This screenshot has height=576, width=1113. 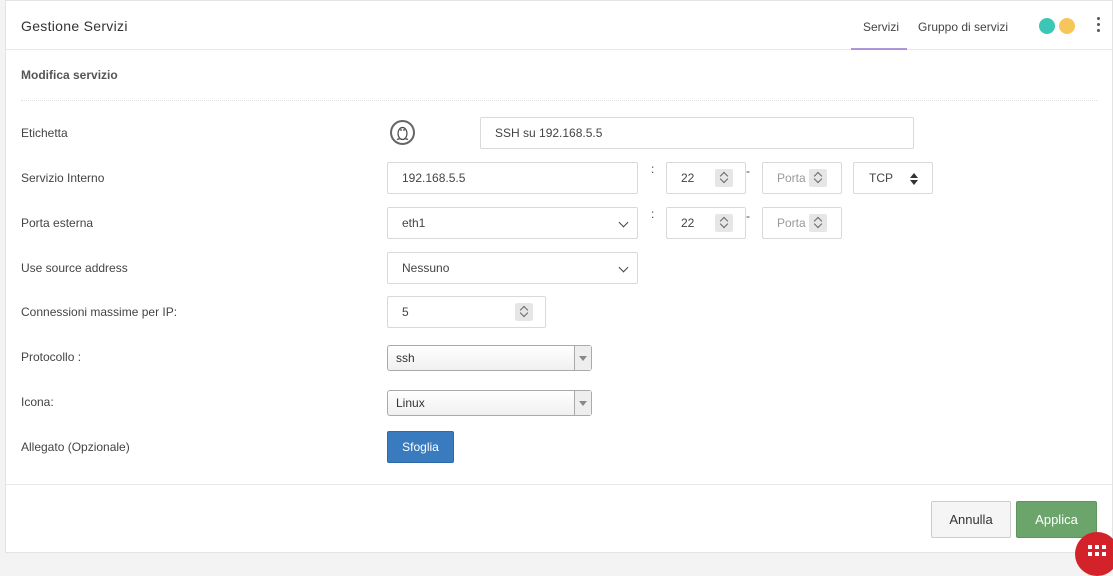 What do you see at coordinates (1067, 26) in the screenshot?
I see `status-dot-yellow` at bounding box center [1067, 26].